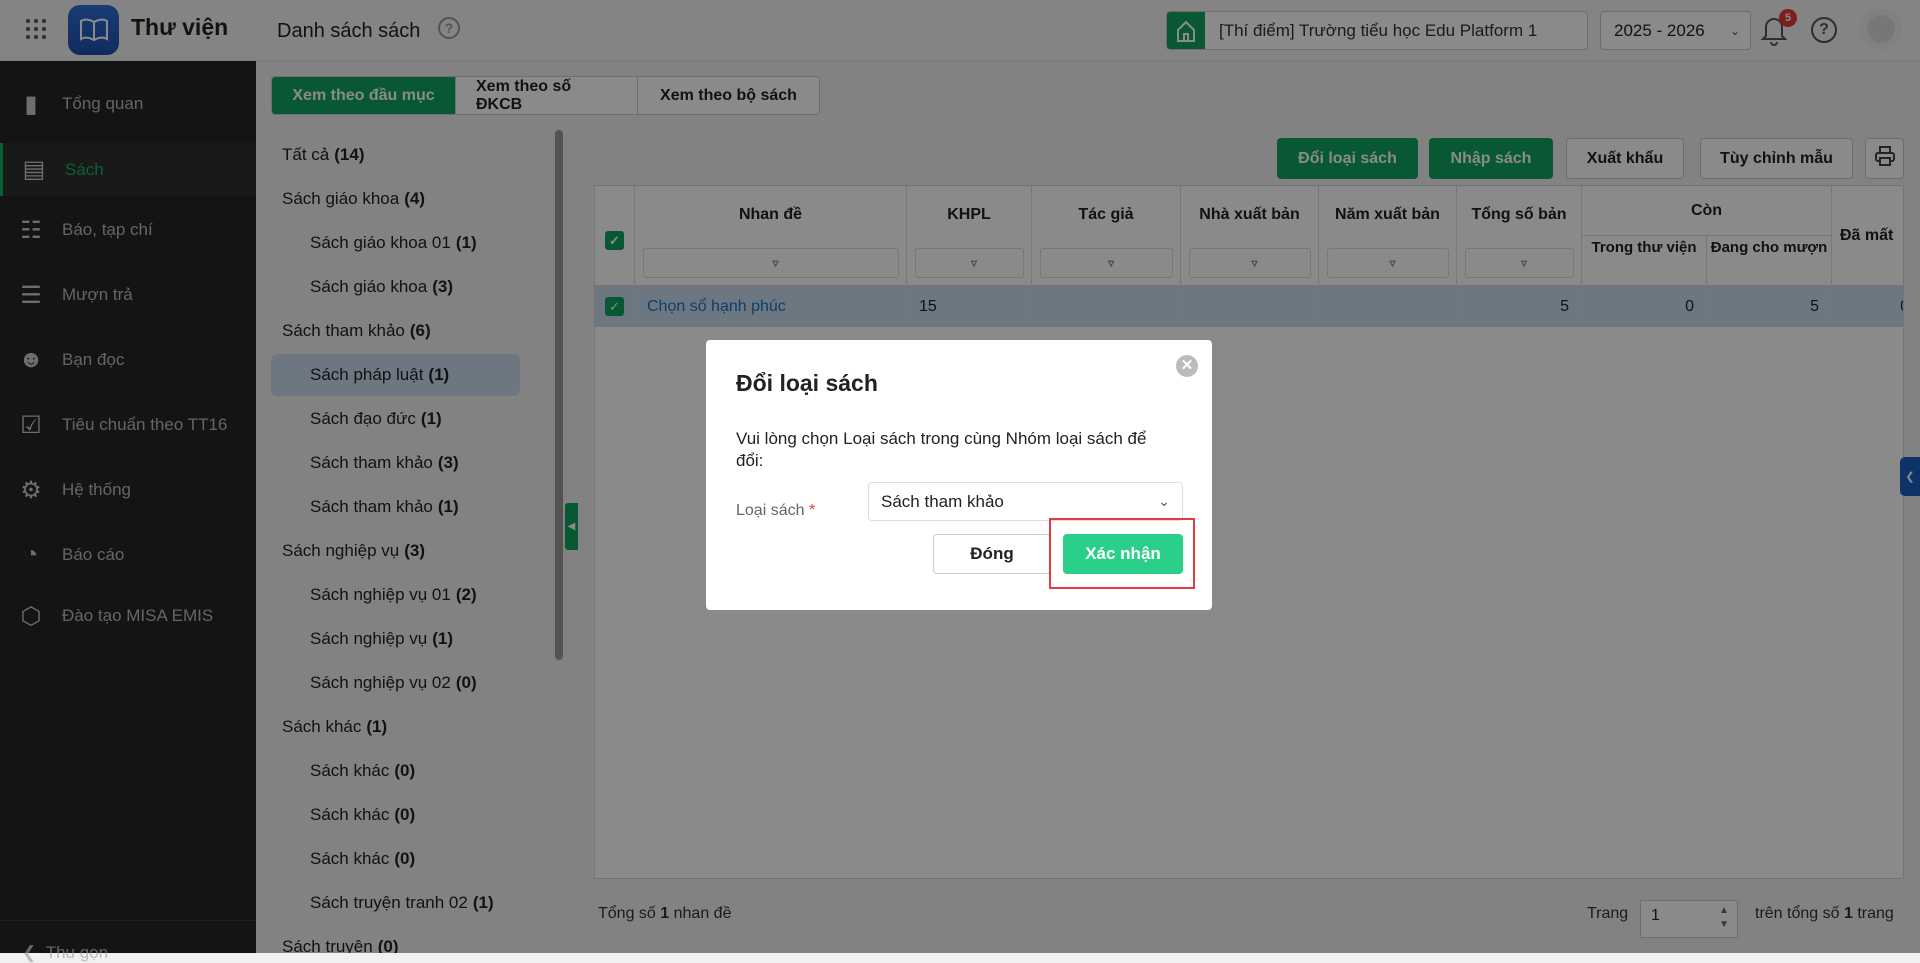 The image size is (1920, 963). I want to click on required-marker: *, so click(812, 510).